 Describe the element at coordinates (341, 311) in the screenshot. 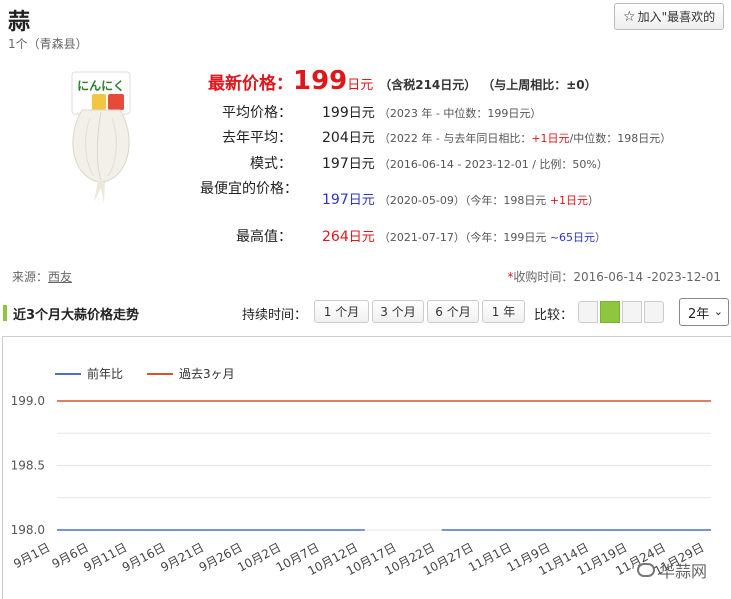

I see `tab-1-month: 1 个月` at that location.